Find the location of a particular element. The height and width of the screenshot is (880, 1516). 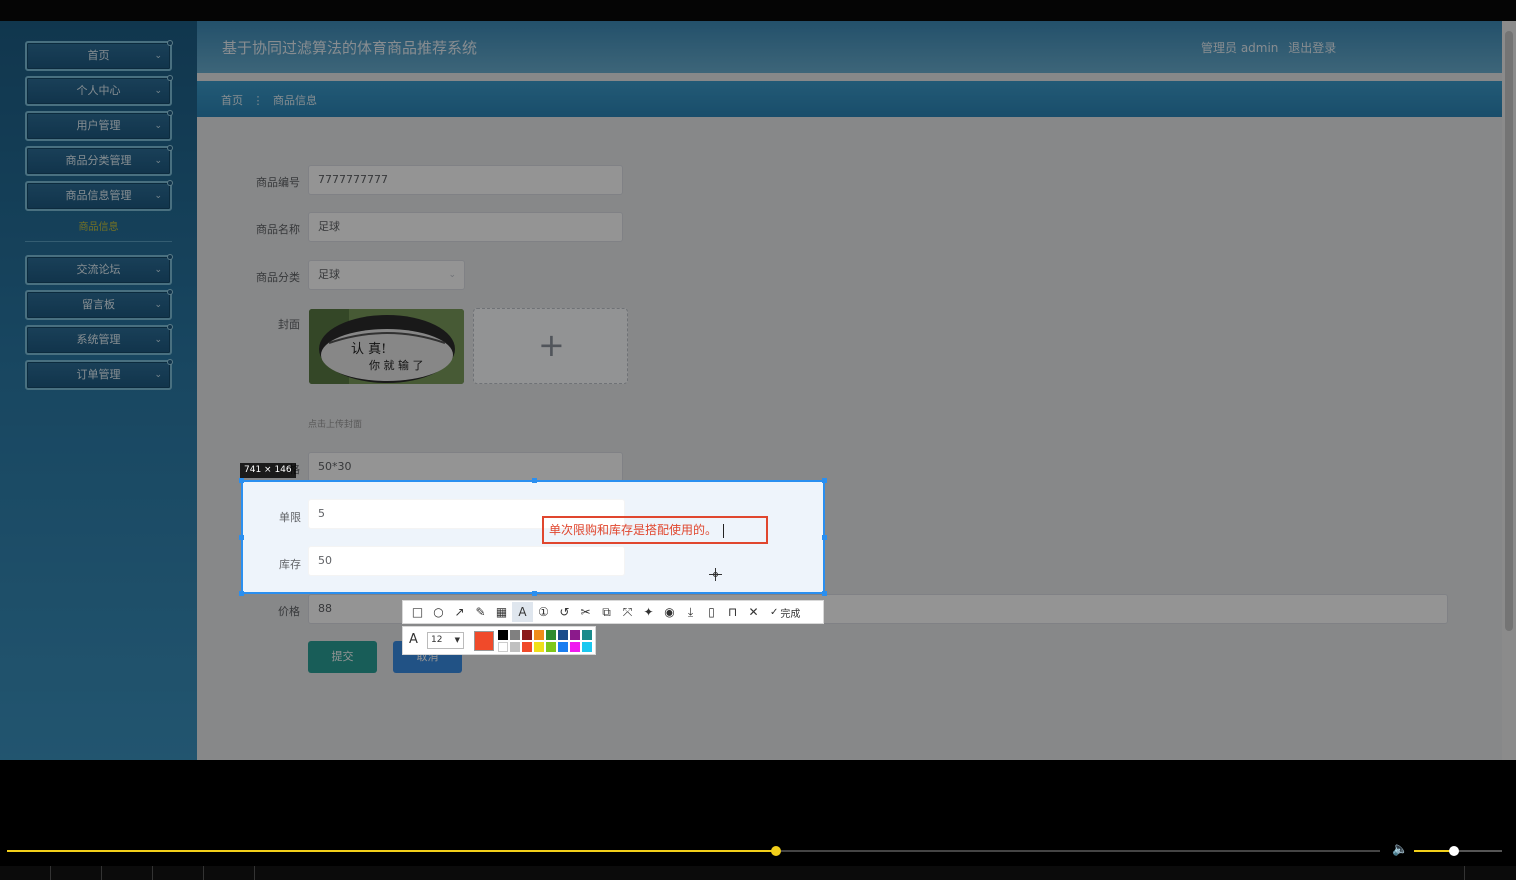

rectangle-tool-icon: □ is located at coordinates (417, 612).